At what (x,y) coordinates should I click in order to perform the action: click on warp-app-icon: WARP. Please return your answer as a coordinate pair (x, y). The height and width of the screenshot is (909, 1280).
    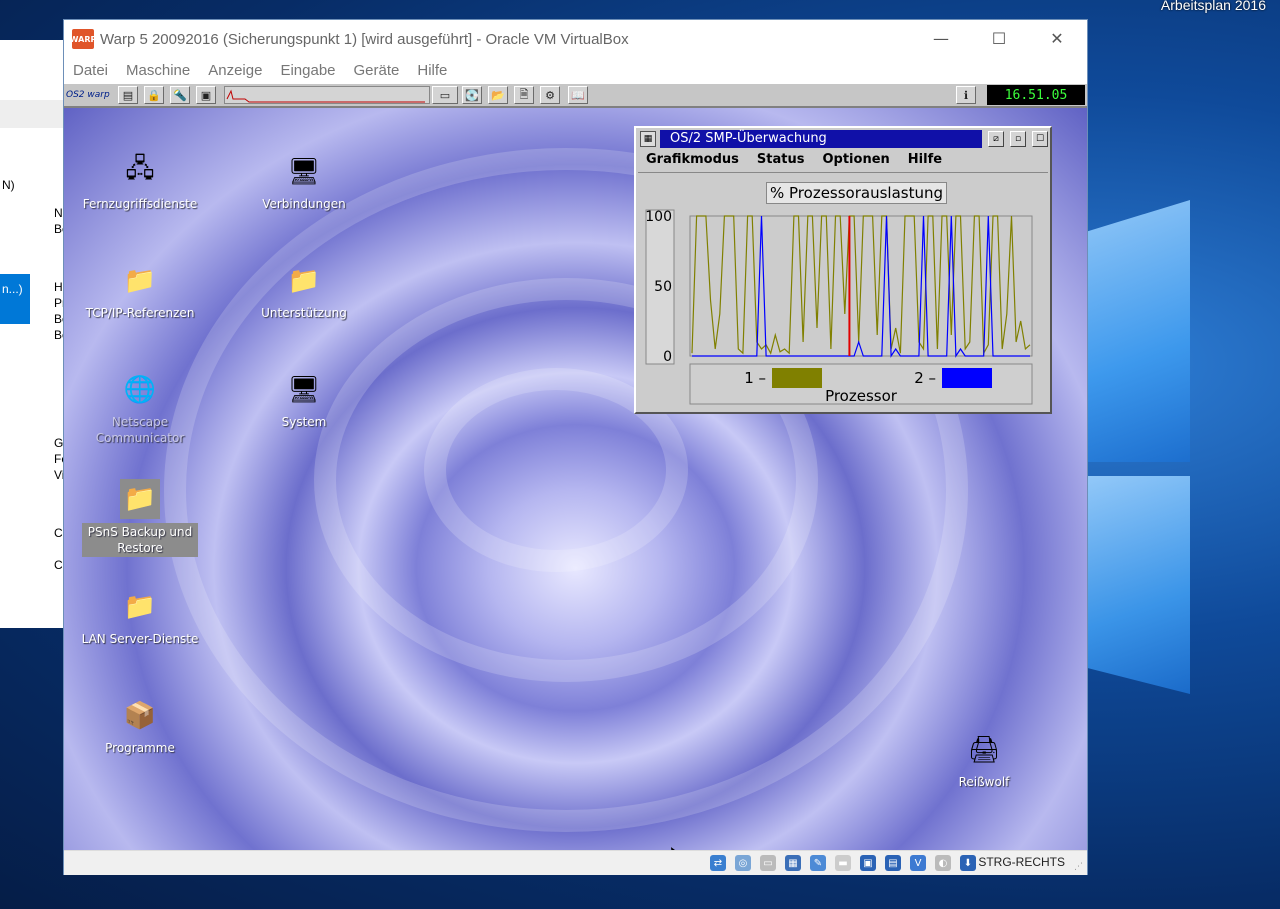
    Looking at the image, I should click on (83, 39).